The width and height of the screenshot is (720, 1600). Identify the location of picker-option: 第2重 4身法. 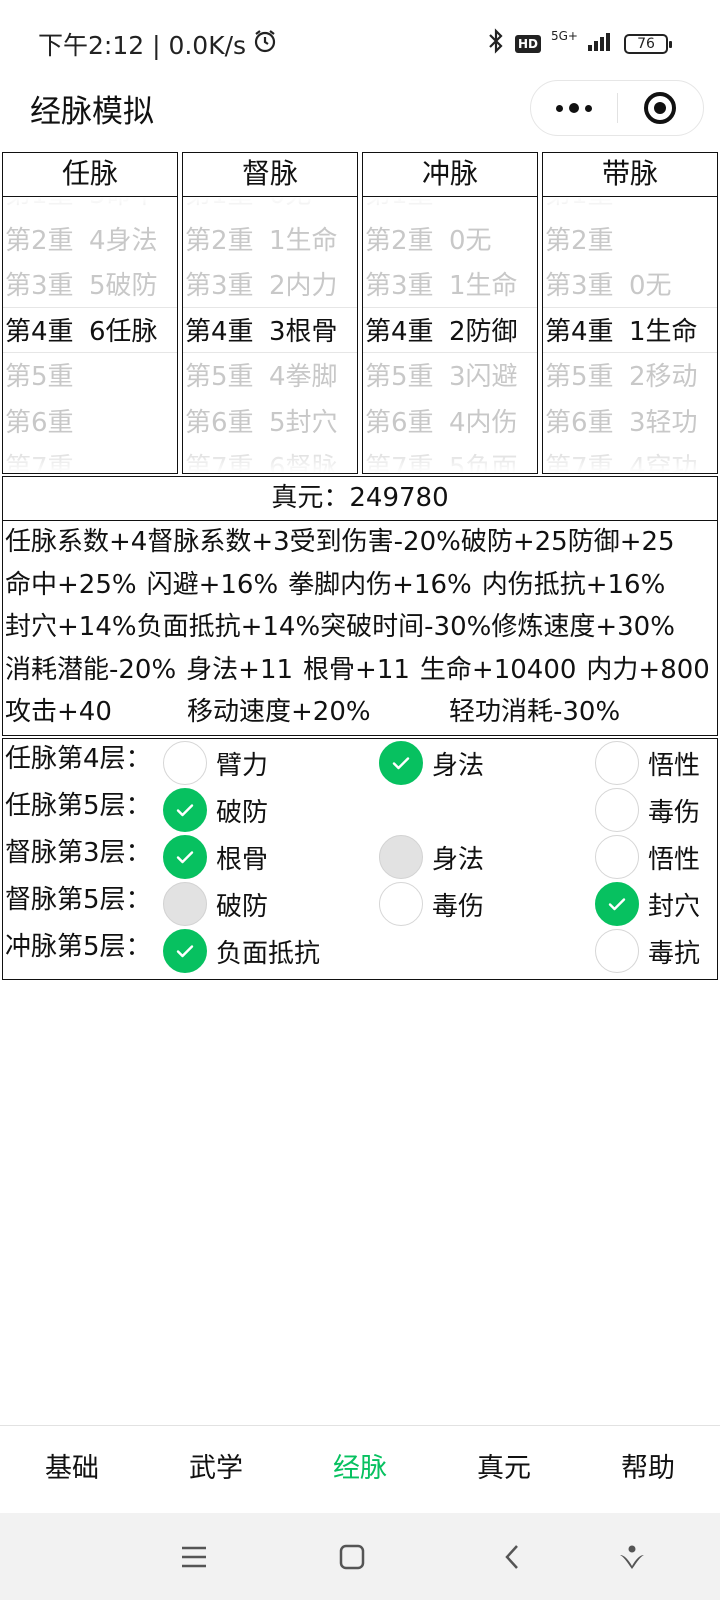
(90, 242).